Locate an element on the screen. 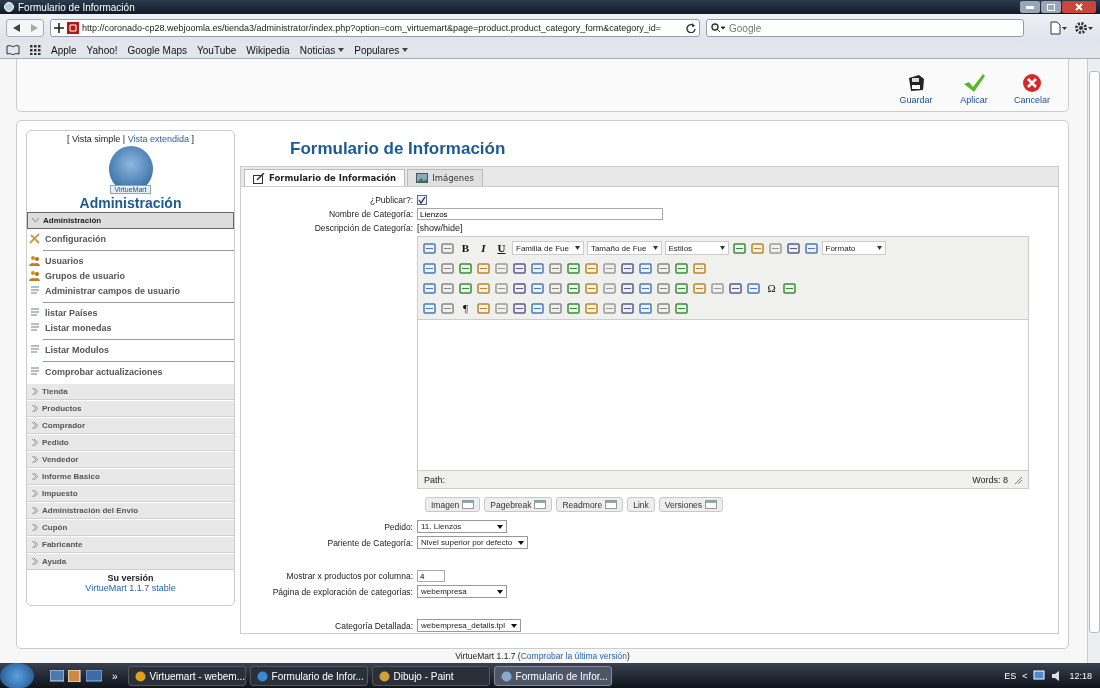  taskbar-button: Dibujo - Paint is located at coordinates (430, 676).